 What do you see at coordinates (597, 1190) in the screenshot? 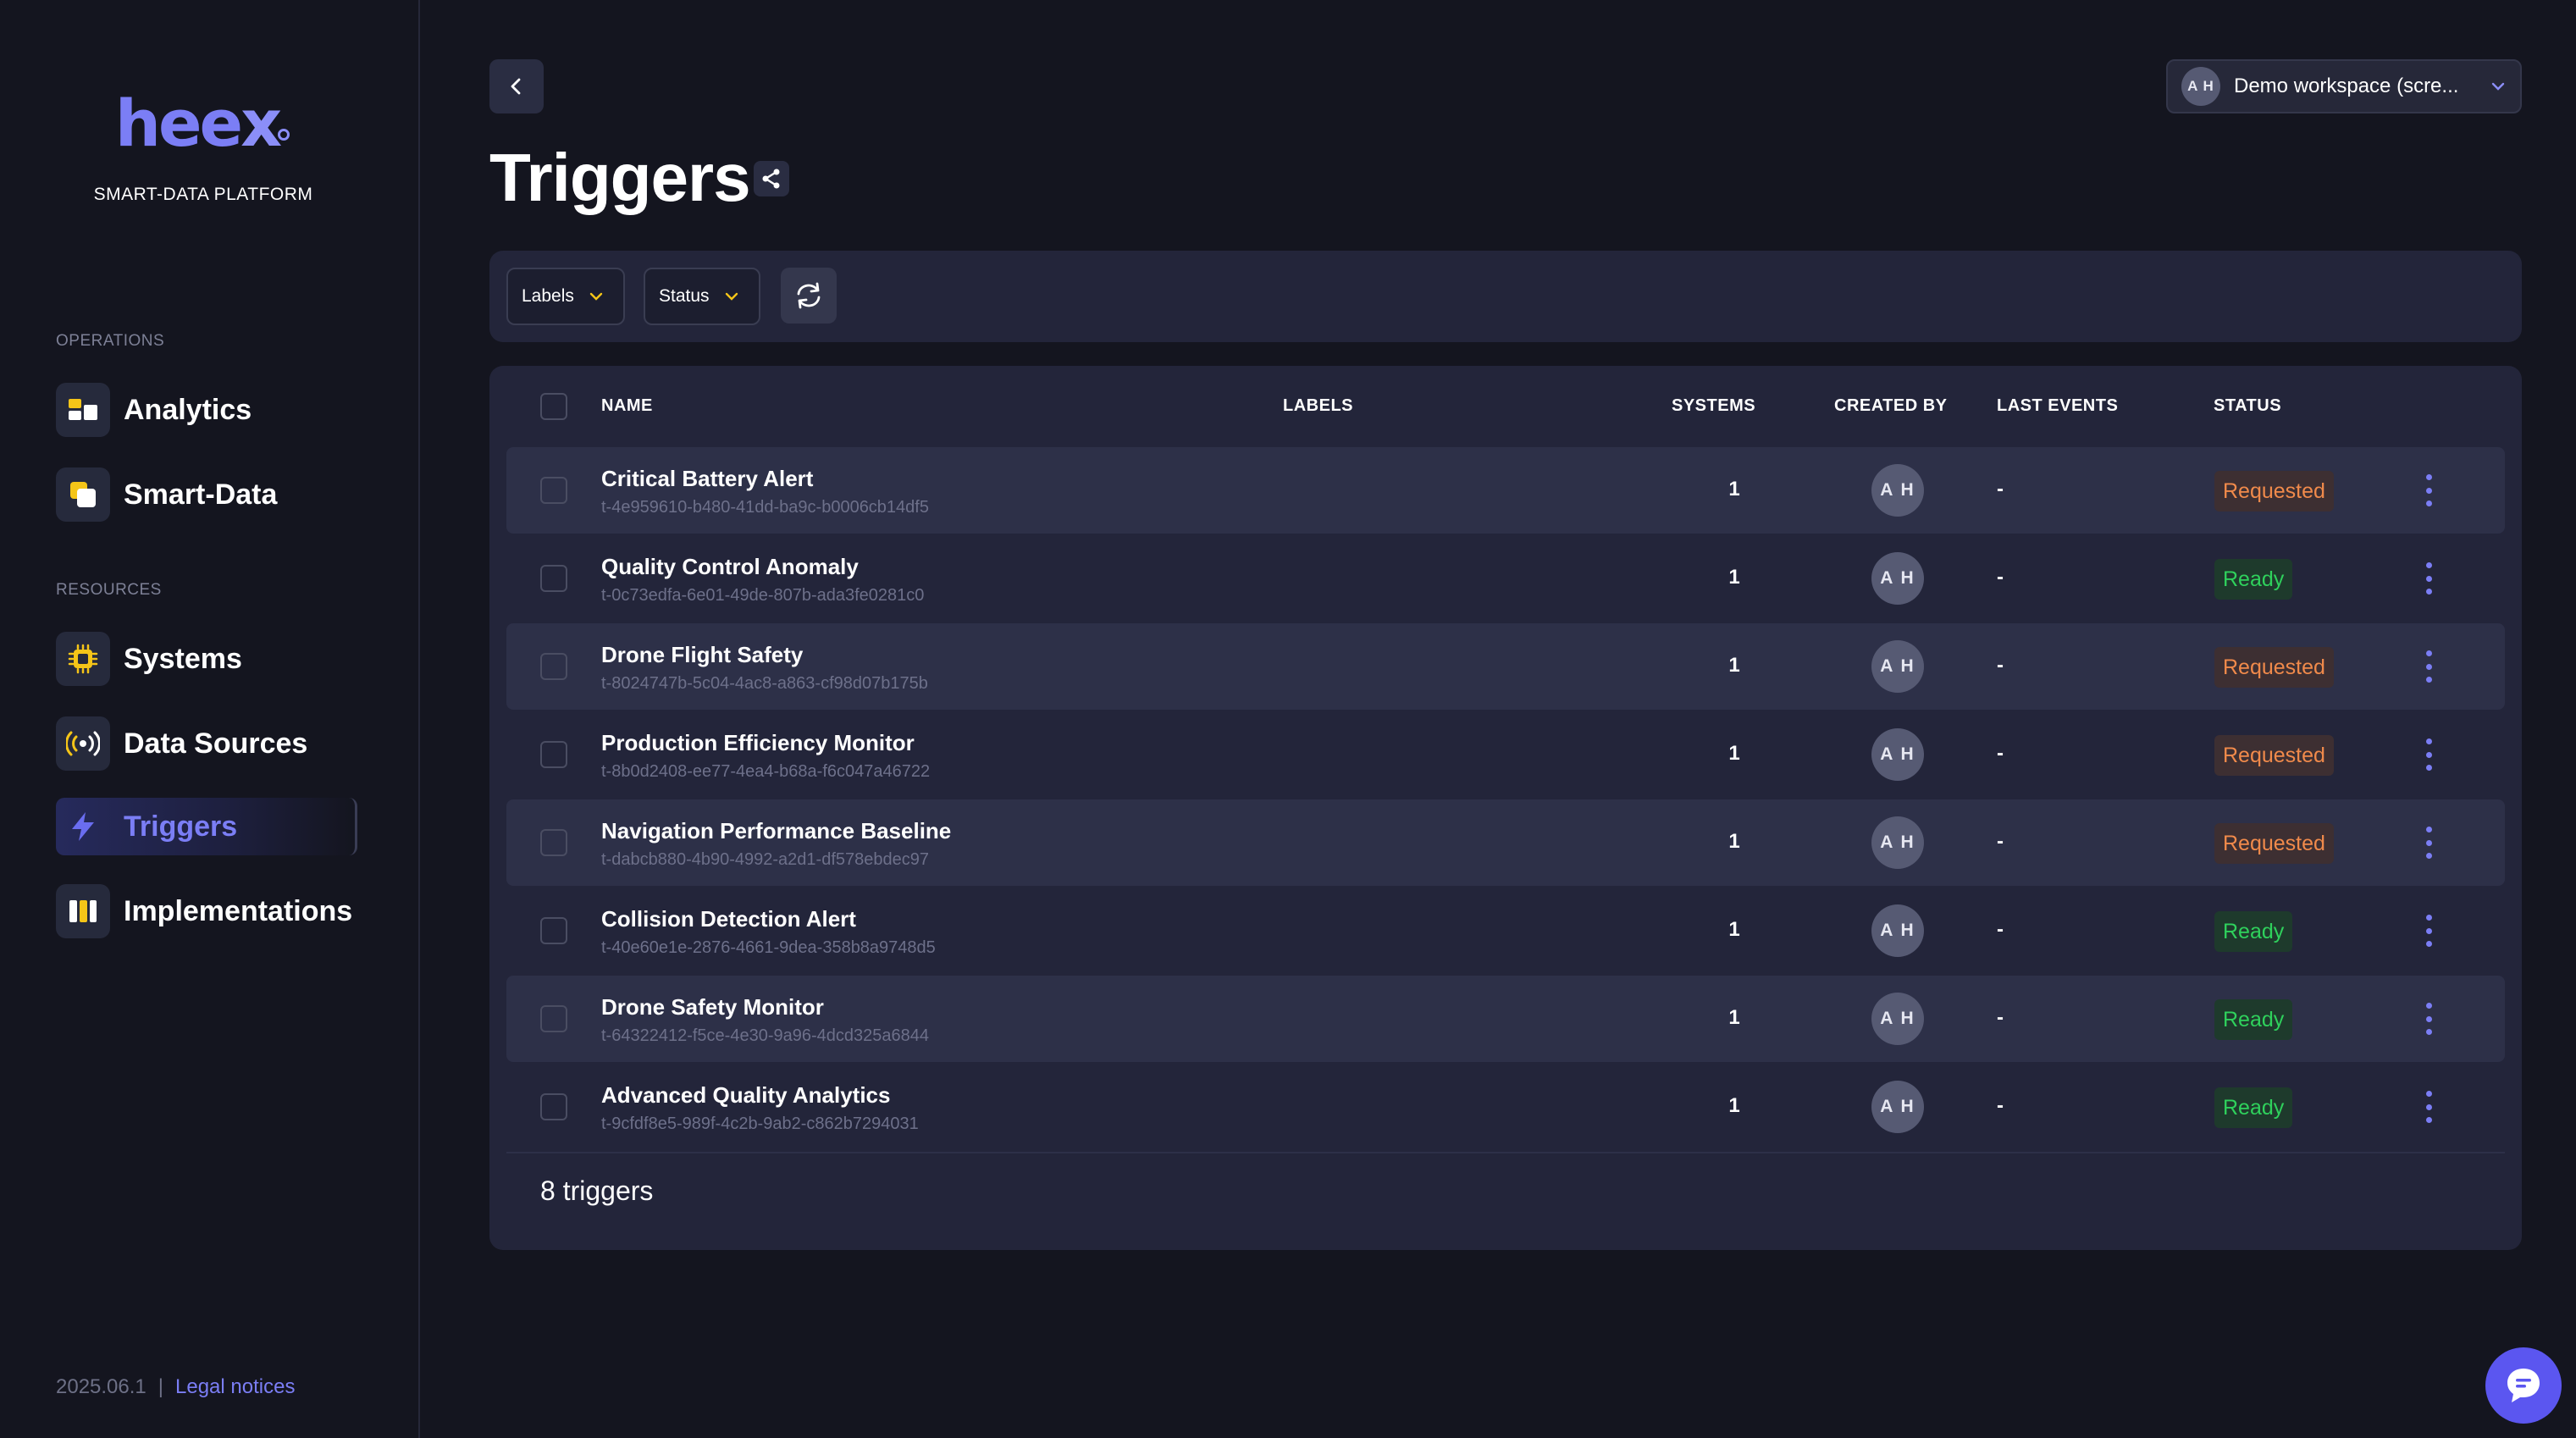
I see `triggers-count: 8 triggers` at bounding box center [597, 1190].